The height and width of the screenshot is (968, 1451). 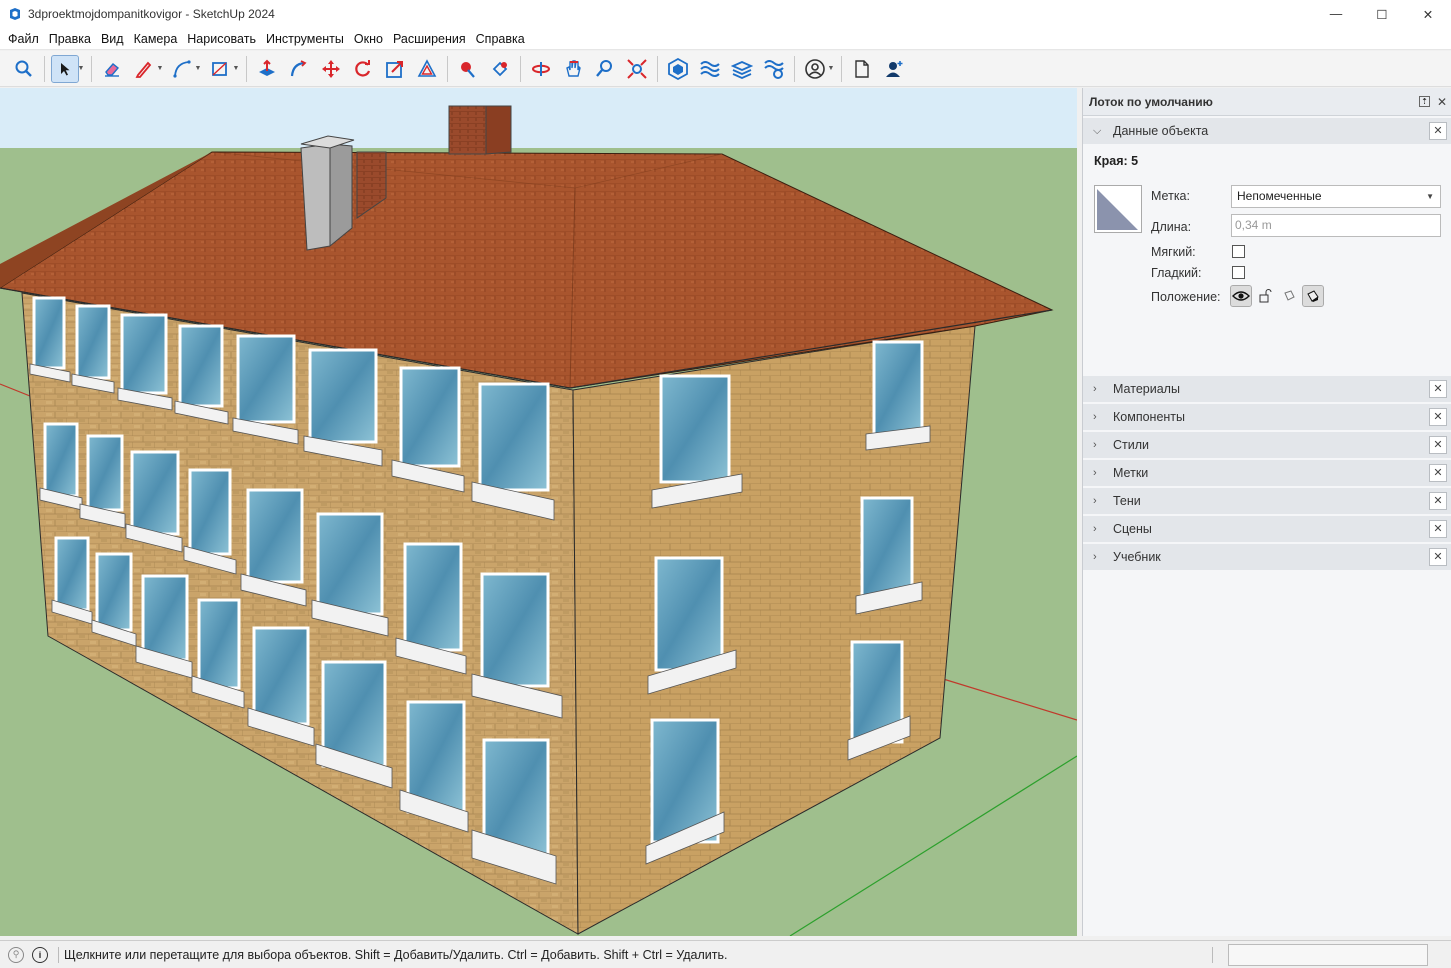 I want to click on soft-label: Мягкий:, so click(x=1173, y=252).